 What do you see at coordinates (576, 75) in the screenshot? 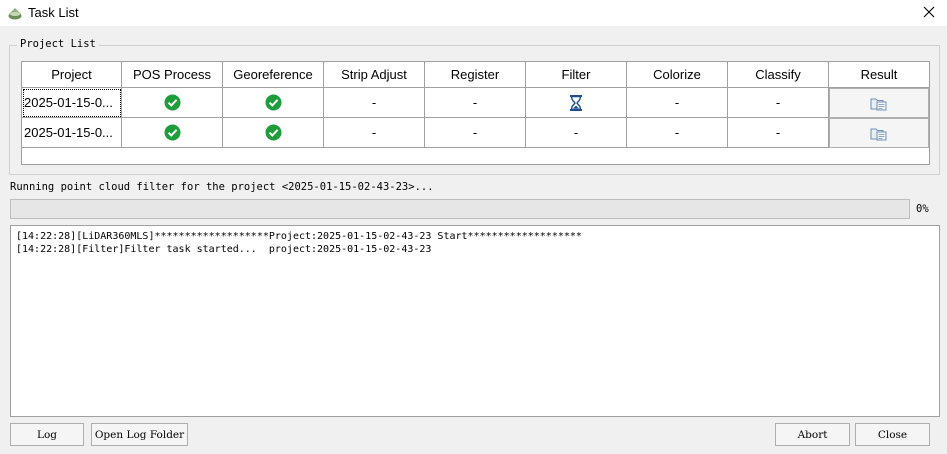
I see `column-header-filter: Filter` at bounding box center [576, 75].